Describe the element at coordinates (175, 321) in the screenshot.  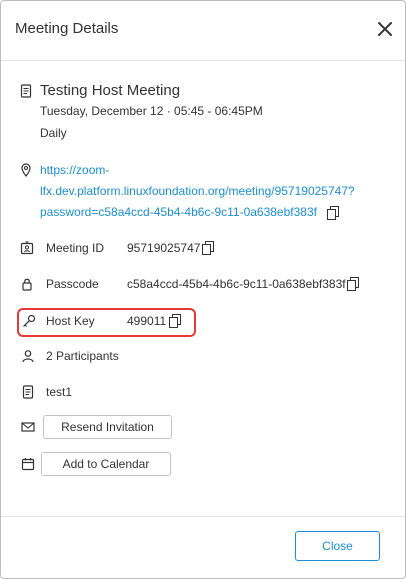
I see `copy-host-key-icon` at that location.